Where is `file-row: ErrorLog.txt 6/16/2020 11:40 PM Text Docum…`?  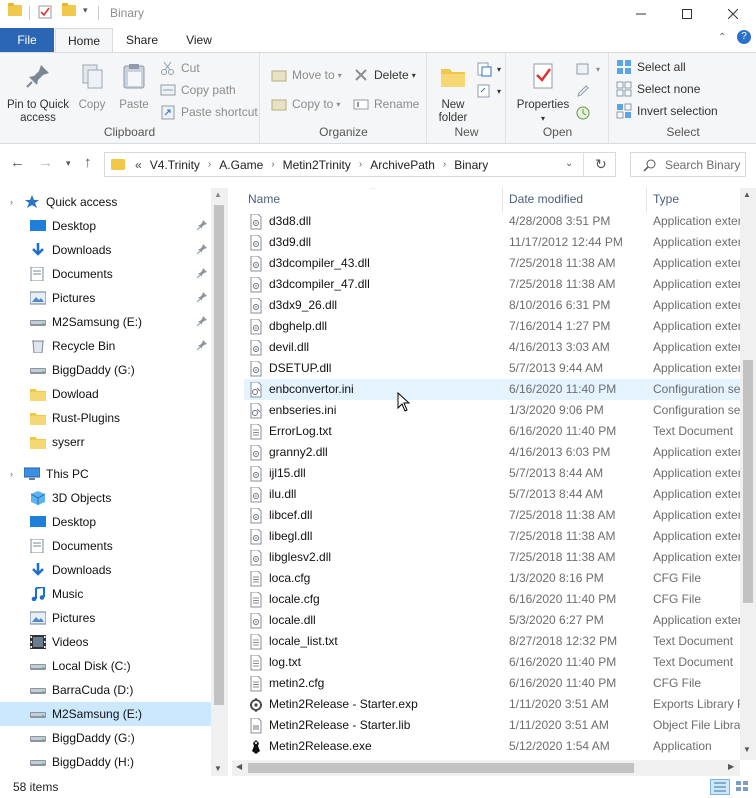 file-row: ErrorLog.txt 6/16/2020 11:40 PM Text Docum… is located at coordinates (492, 431).